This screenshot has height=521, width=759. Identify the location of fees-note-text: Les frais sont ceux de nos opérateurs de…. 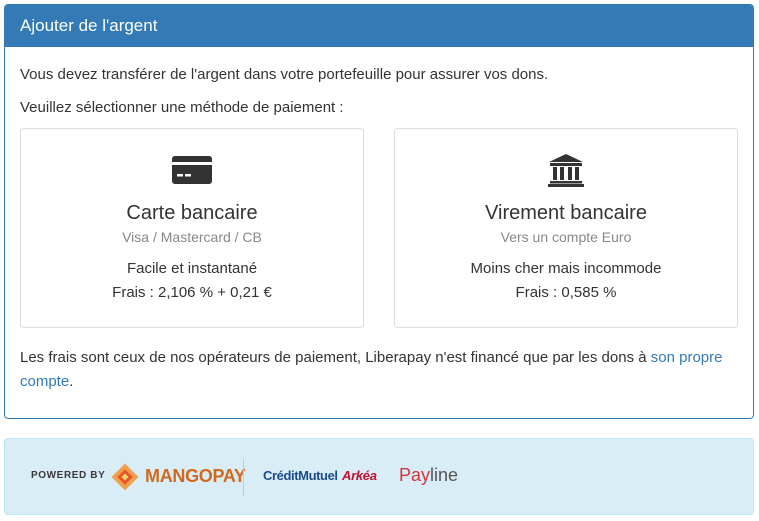
(335, 357).